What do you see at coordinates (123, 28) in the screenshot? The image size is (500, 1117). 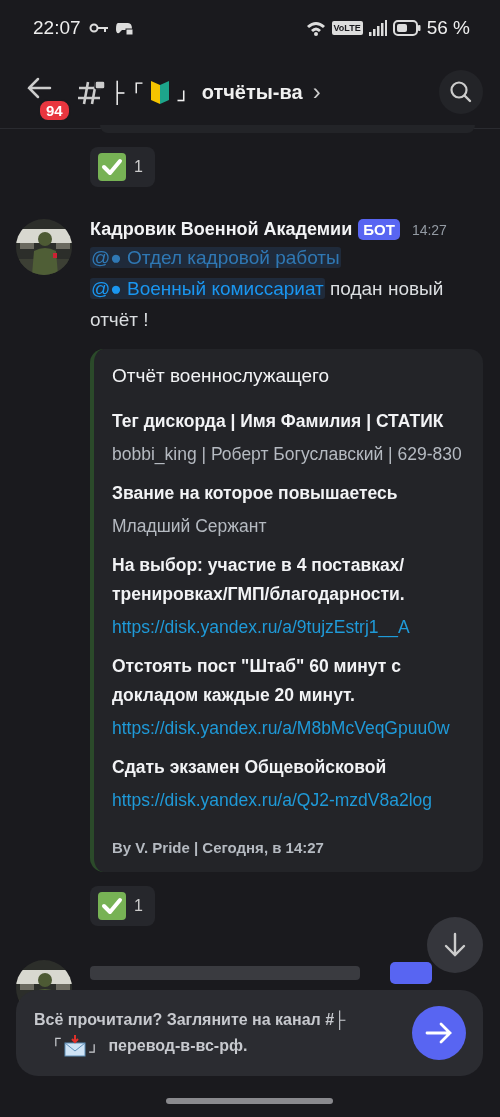 I see `gamepad-icon` at bounding box center [123, 28].